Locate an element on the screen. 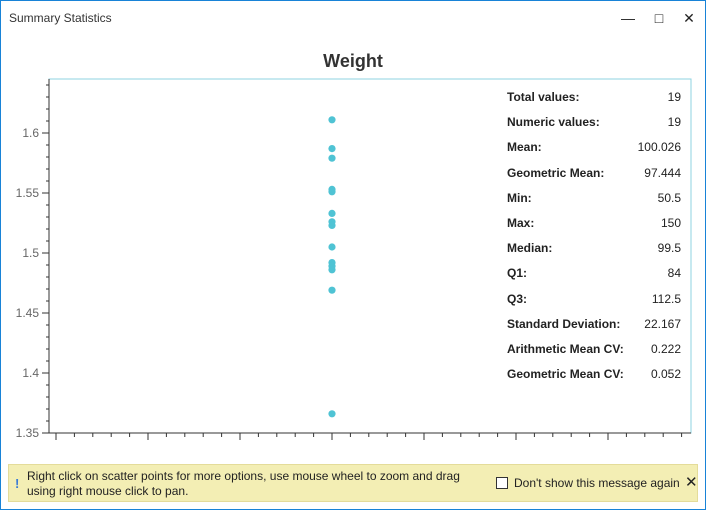 The width and height of the screenshot is (706, 510). stat-row: Mean: 100.026 is located at coordinates (594, 152).